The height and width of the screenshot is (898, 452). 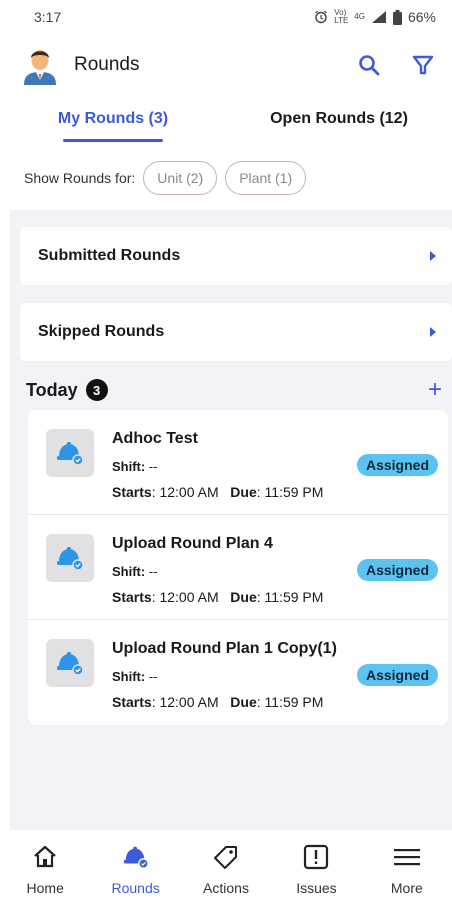 What do you see at coordinates (407, 857) in the screenshot?
I see `menu-icon` at bounding box center [407, 857].